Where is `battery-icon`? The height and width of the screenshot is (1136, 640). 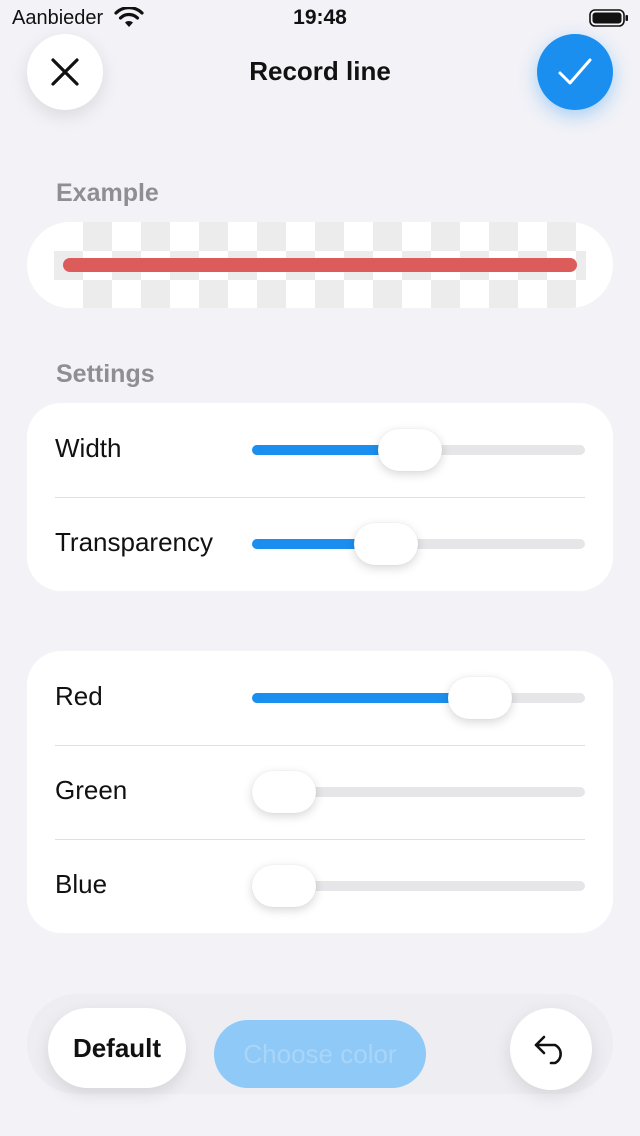 battery-icon is located at coordinates (609, 18).